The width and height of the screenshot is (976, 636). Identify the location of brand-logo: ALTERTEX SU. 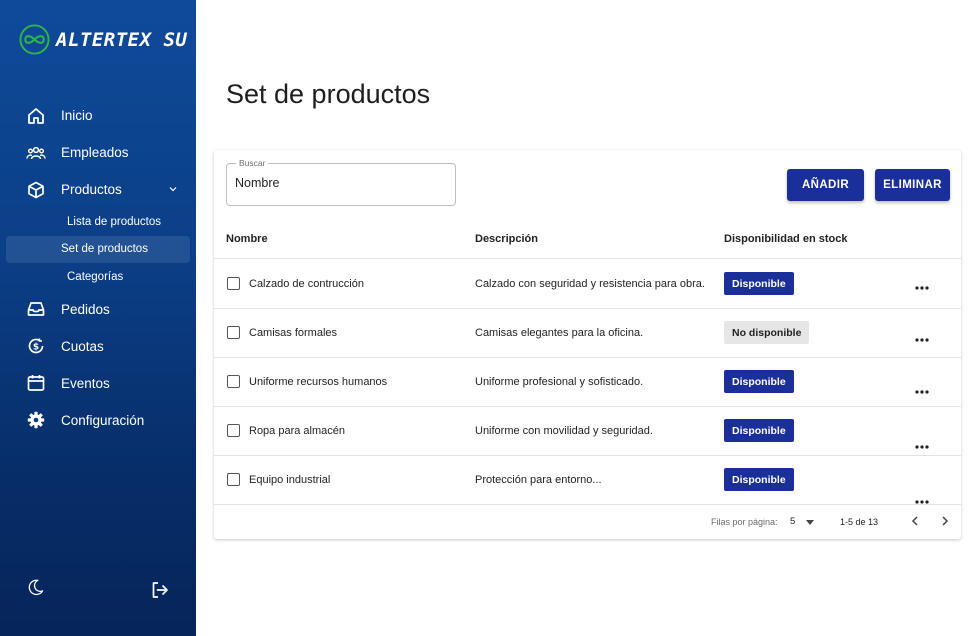
(103, 39).